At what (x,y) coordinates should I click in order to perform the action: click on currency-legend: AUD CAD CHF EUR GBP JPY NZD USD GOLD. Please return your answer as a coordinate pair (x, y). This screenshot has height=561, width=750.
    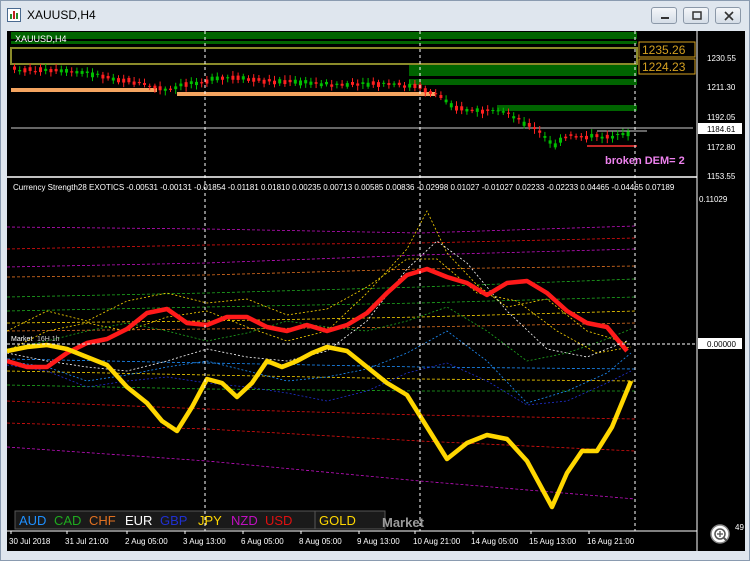
    Looking at the image, I should click on (200, 520).